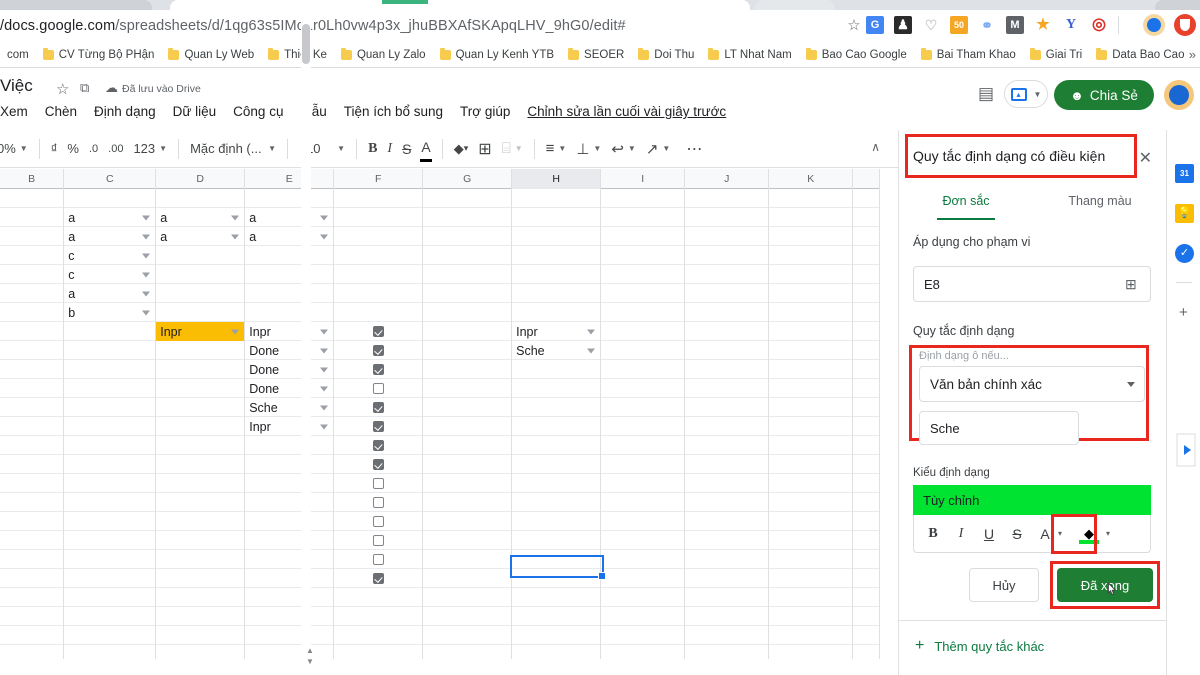 This screenshot has height=675, width=1200. I want to click on percent-format-button: %, so click(73, 149).